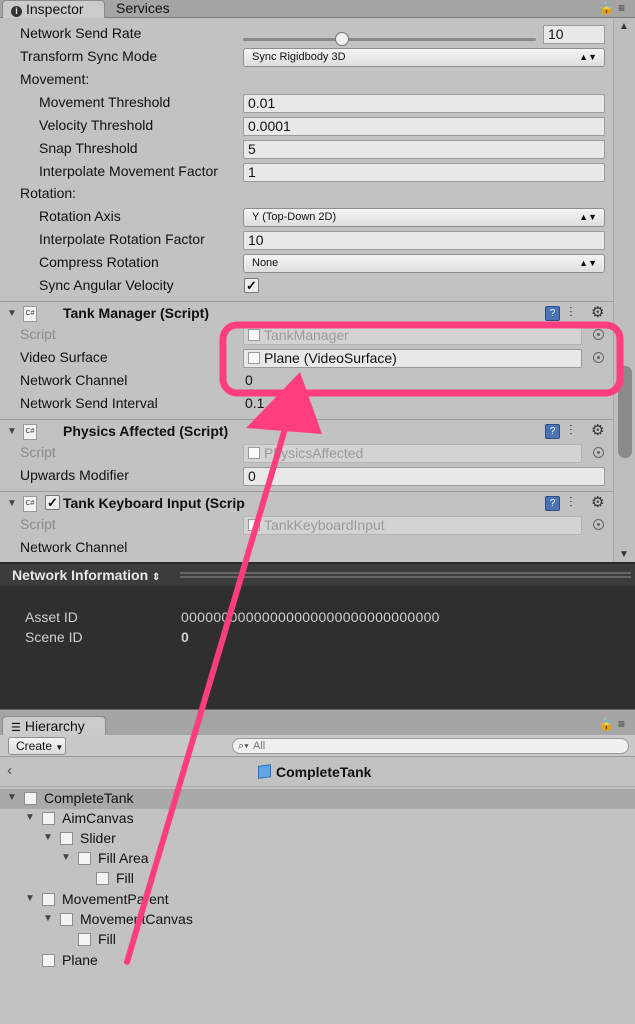 The height and width of the screenshot is (1024, 635). I want to click on rotation-axis-row: Rotation Axis Y (Top-Down 2D) ▲▼, so click(306, 217).